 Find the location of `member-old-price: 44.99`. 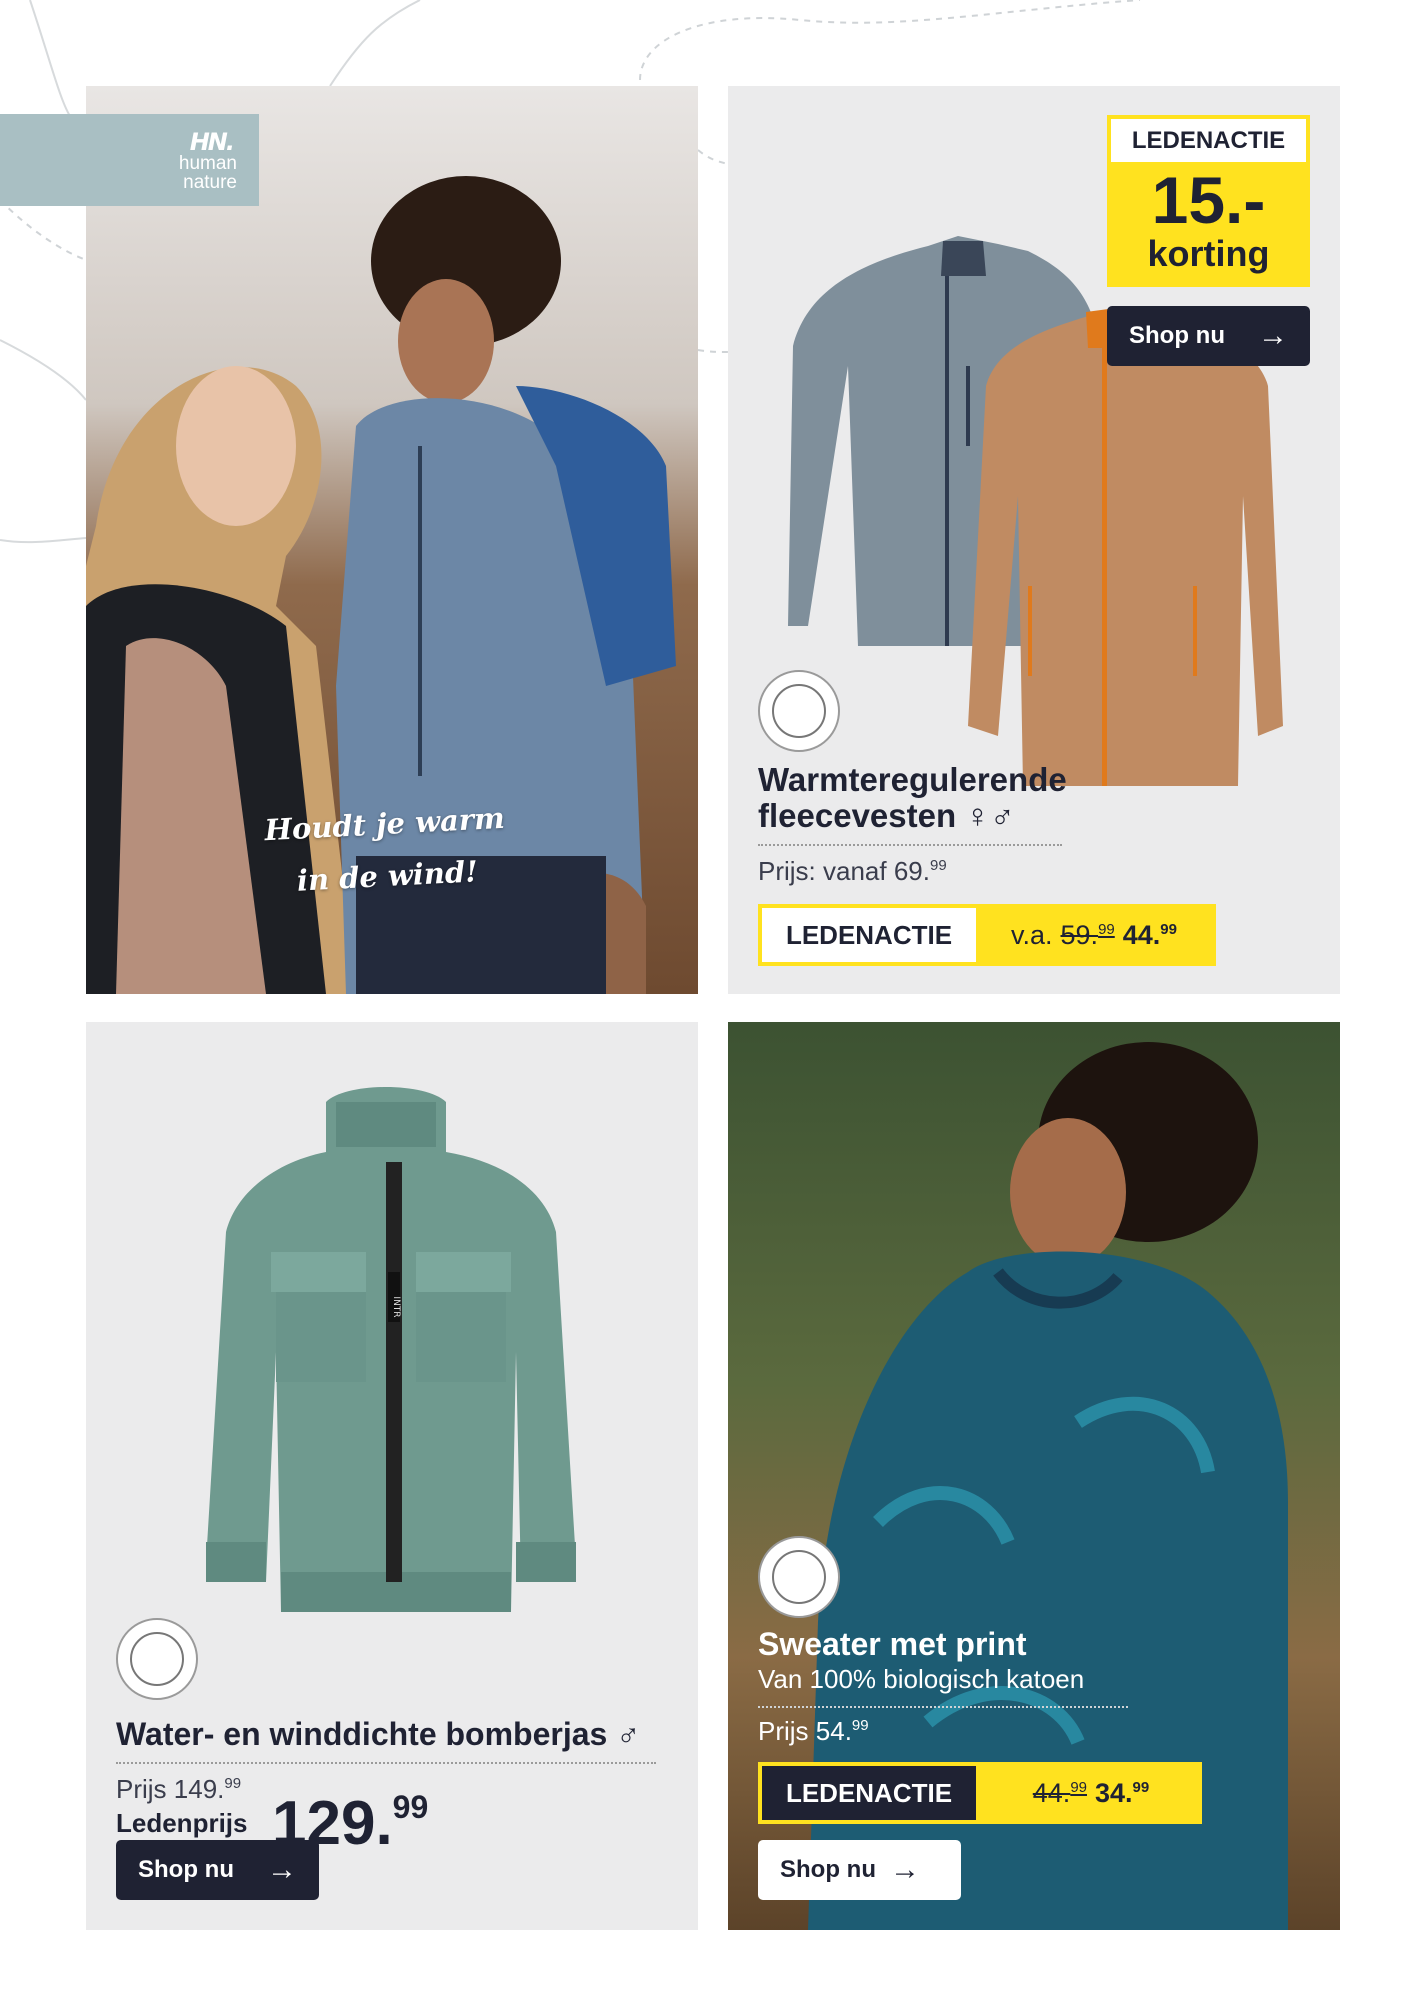

member-old-price: 44.99 is located at coordinates (1060, 1793).